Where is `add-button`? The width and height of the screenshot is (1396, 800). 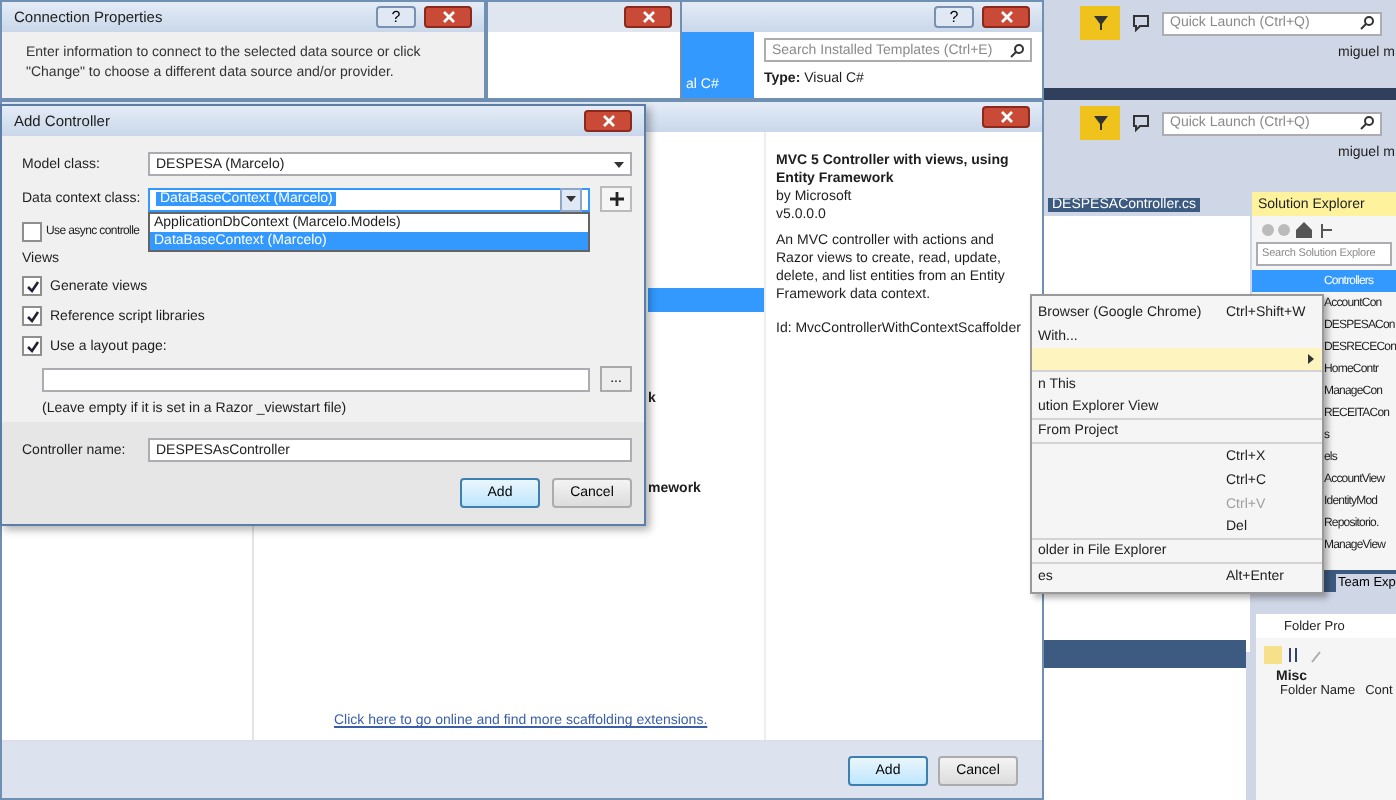
add-button is located at coordinates (616, 199).